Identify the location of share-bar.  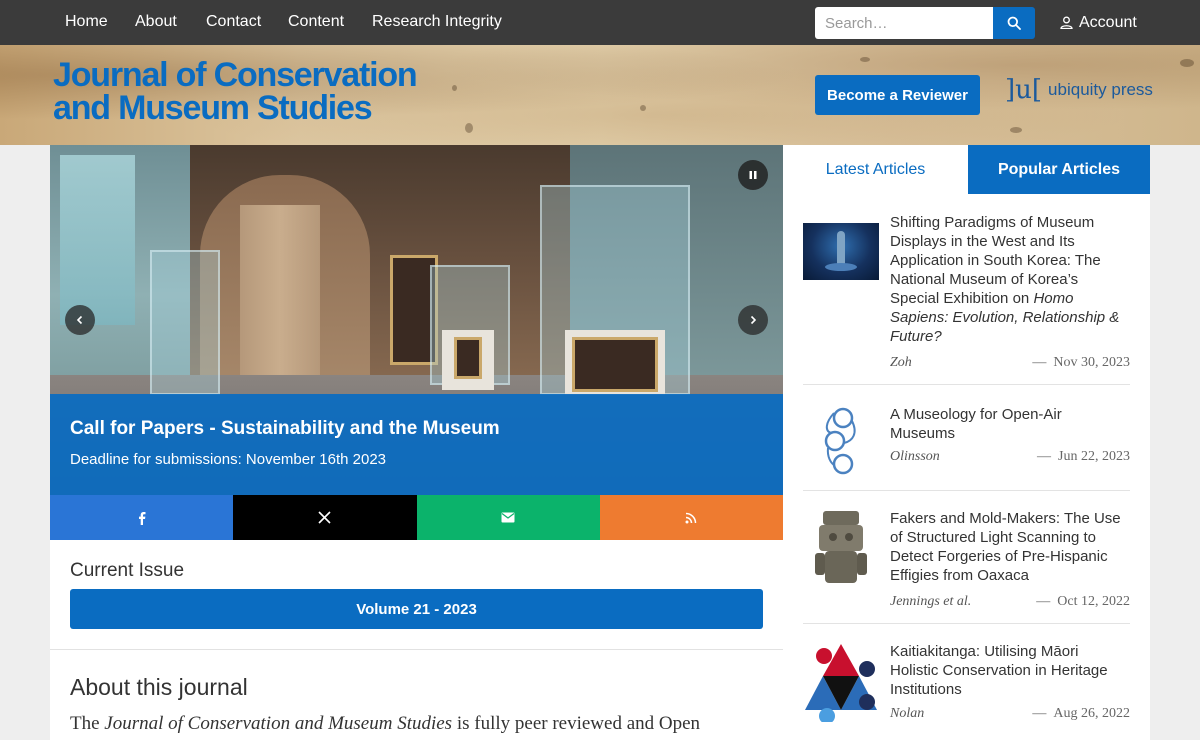
(416, 517).